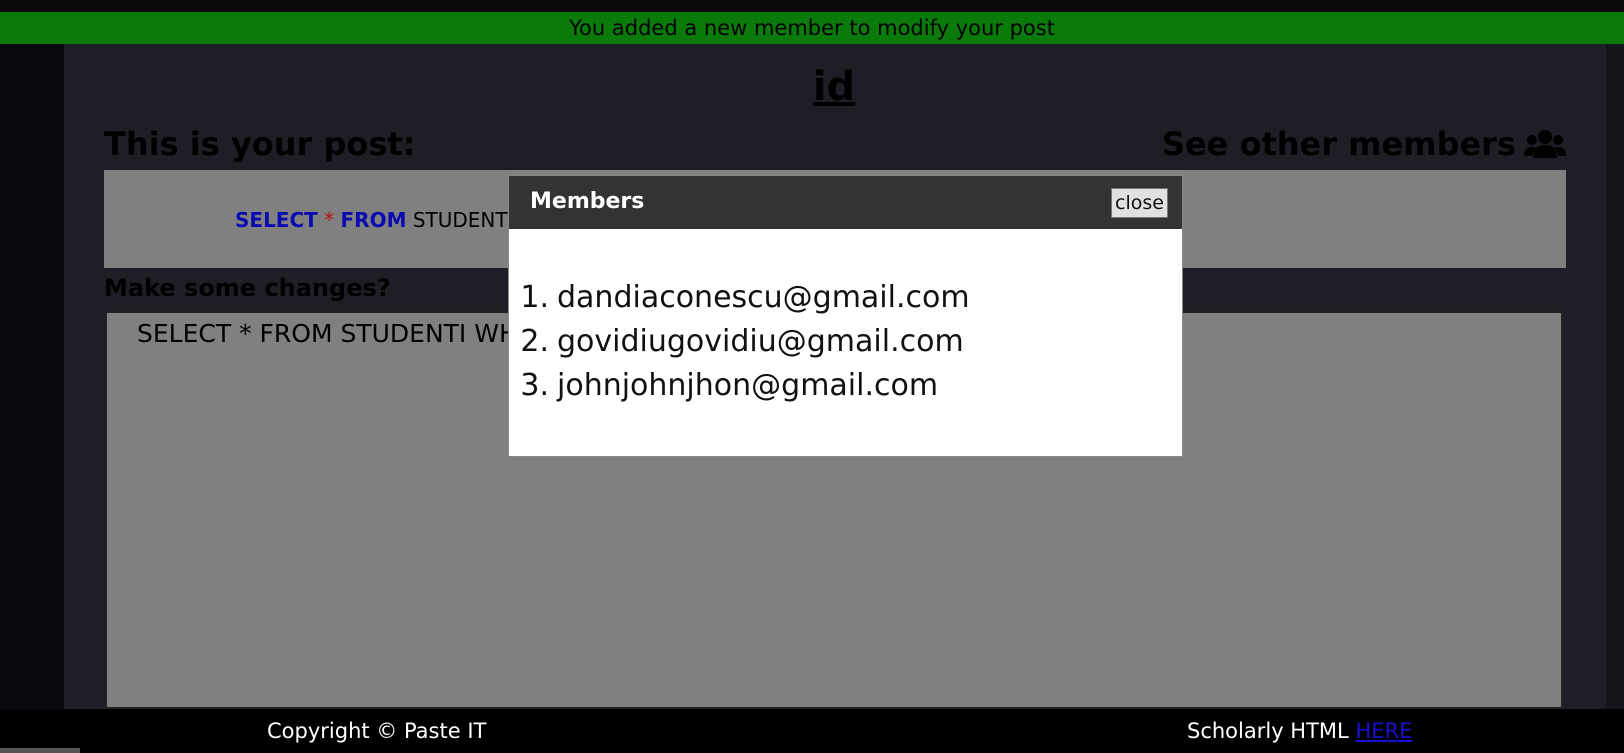  Describe the element at coordinates (534, 385) in the screenshot. I see `list-number: 3.` at that location.